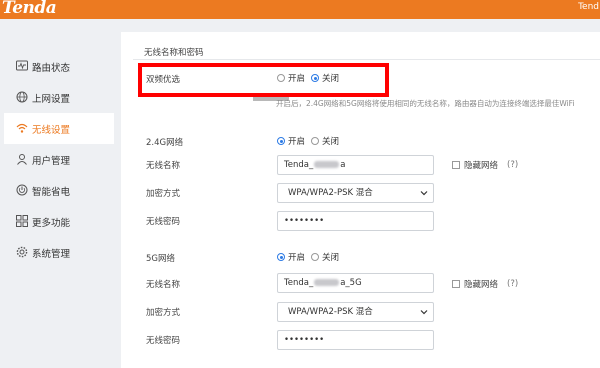  Describe the element at coordinates (163, 222) in the screenshot. I see `band-24-password-label: 无线密码` at that location.